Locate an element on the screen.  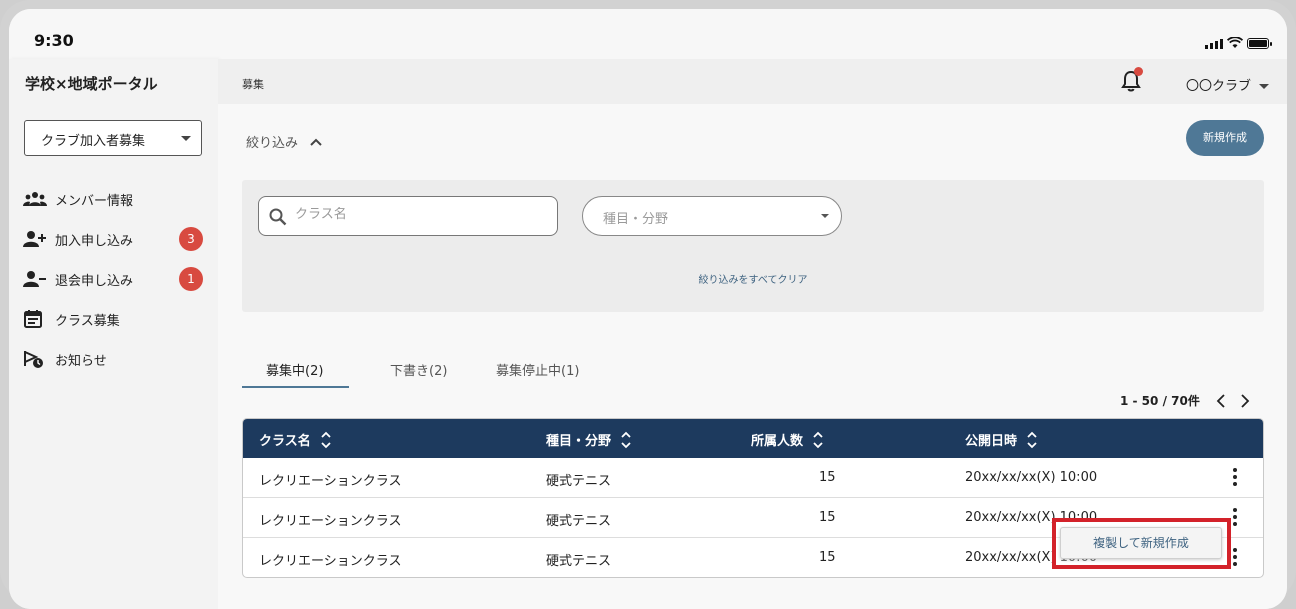
table-row: レクリエーションクラス 硬式テニス 15 20xx/xx/xx(X) 10:00 is located at coordinates (753, 478).